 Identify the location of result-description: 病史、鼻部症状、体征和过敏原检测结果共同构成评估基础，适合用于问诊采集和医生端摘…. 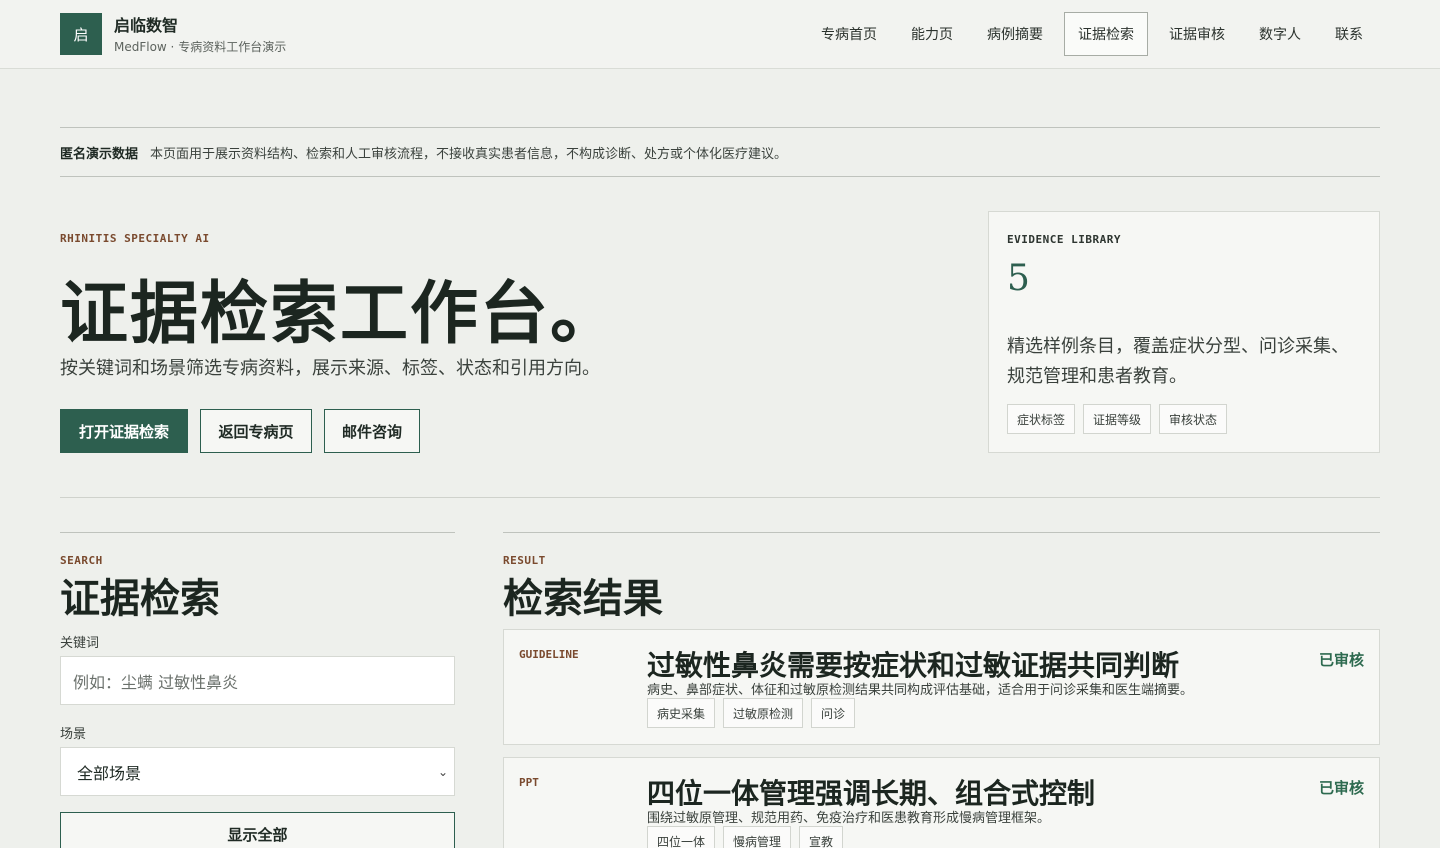
(920, 690).